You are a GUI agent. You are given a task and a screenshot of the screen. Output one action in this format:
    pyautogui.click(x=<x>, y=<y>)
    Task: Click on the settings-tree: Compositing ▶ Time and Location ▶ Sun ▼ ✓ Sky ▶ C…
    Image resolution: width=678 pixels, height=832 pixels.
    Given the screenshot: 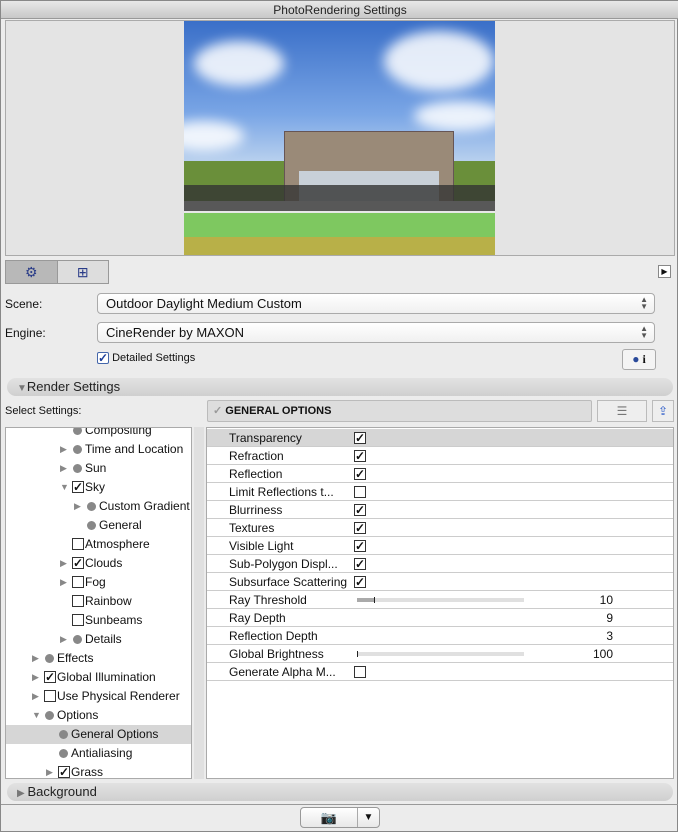 What is the action you would take?
    pyautogui.click(x=98, y=603)
    